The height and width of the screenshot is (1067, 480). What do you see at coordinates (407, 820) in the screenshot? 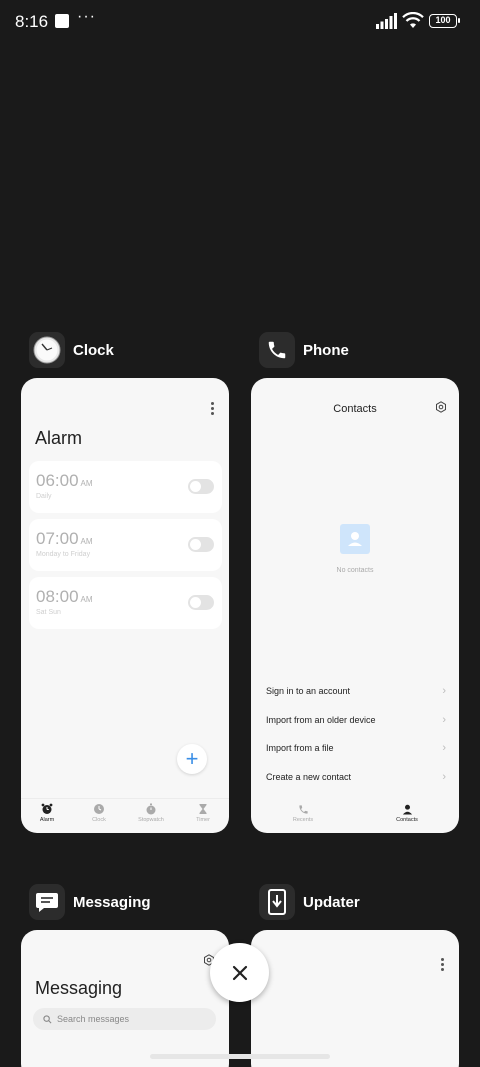
I see `tab-label: Contacts` at bounding box center [407, 820].